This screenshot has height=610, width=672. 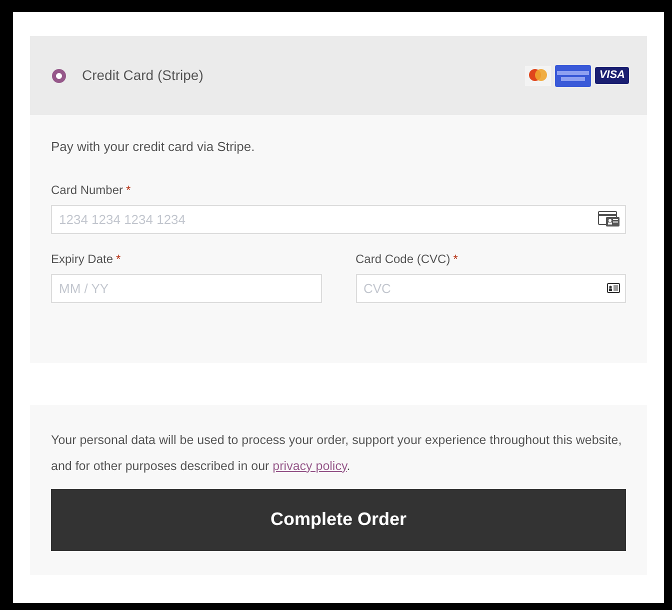 I want to click on payment-method-label: Credit Card (Stripe), so click(x=143, y=75).